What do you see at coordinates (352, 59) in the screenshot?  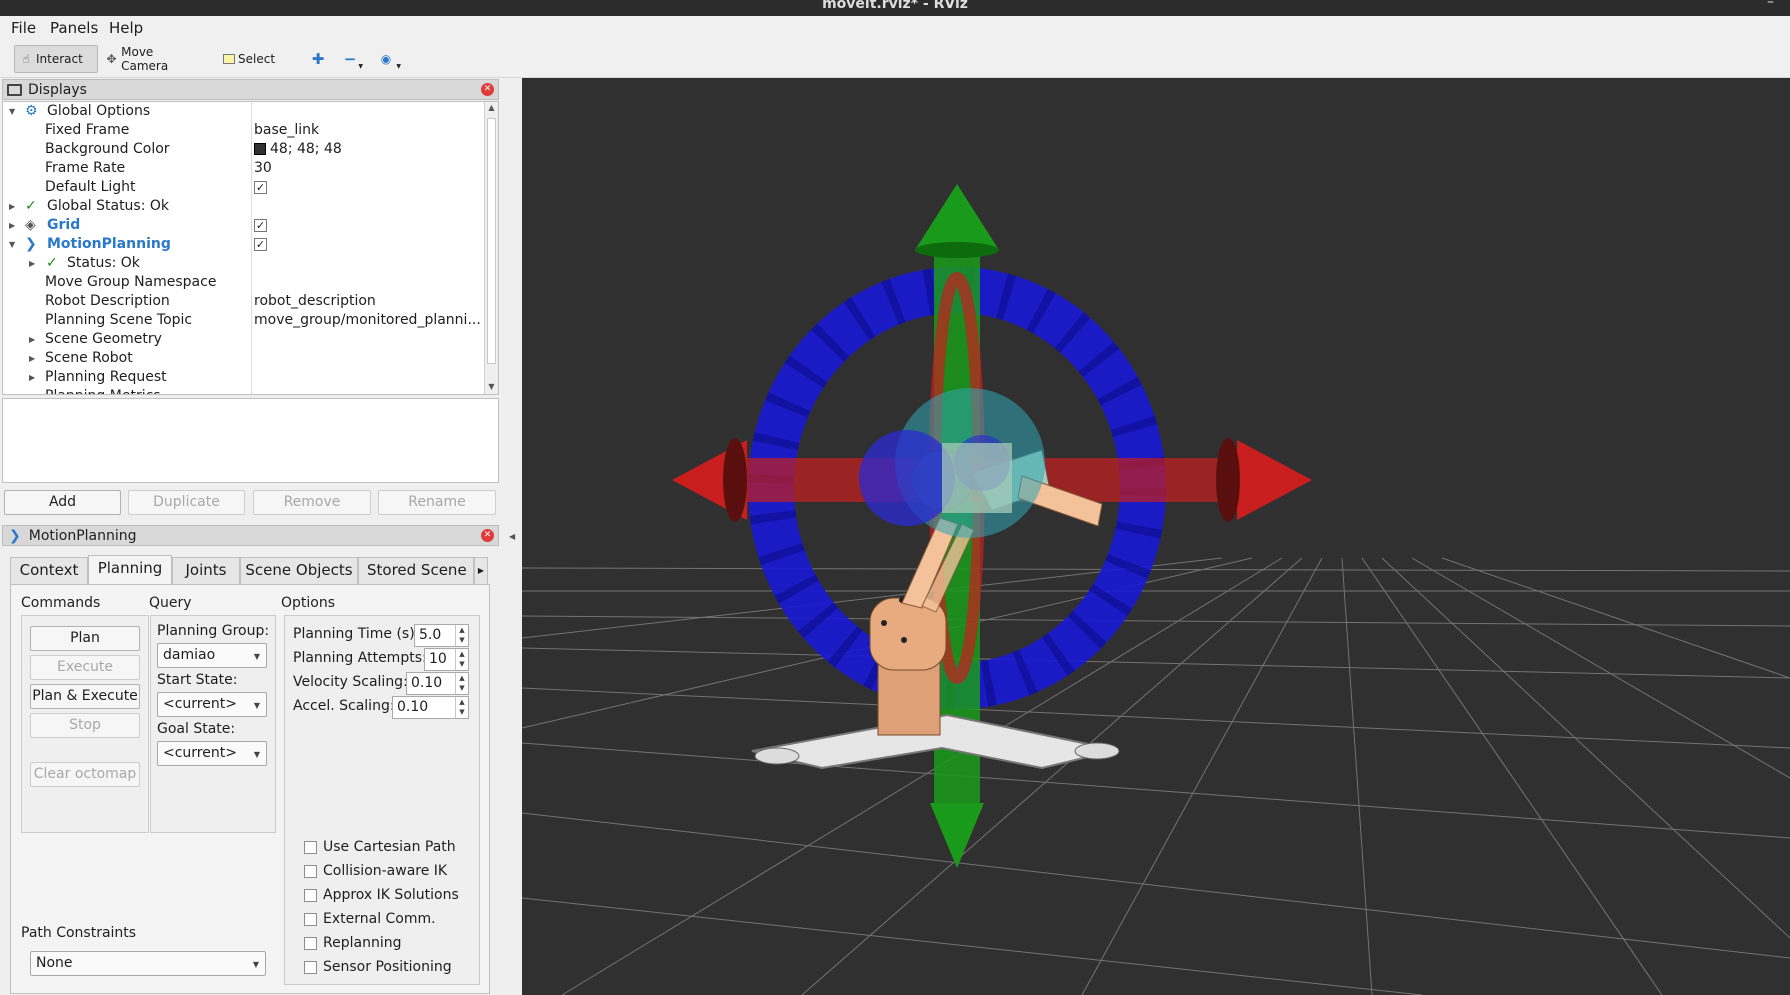 I see `remove-tool-button: − ▼` at bounding box center [352, 59].